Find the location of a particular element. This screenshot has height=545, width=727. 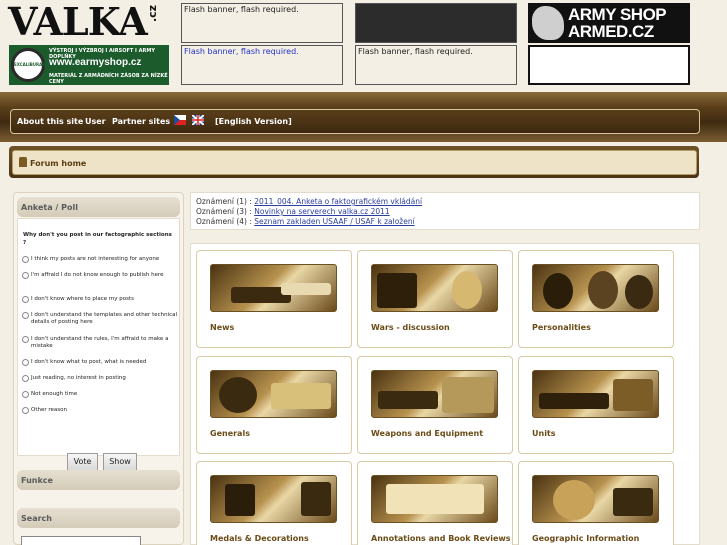

excal-line3: MATERIÁL Z ARMÁDNÍCH ZÁSOB ZA NÍZKÉ CENY is located at coordinates (108, 79).